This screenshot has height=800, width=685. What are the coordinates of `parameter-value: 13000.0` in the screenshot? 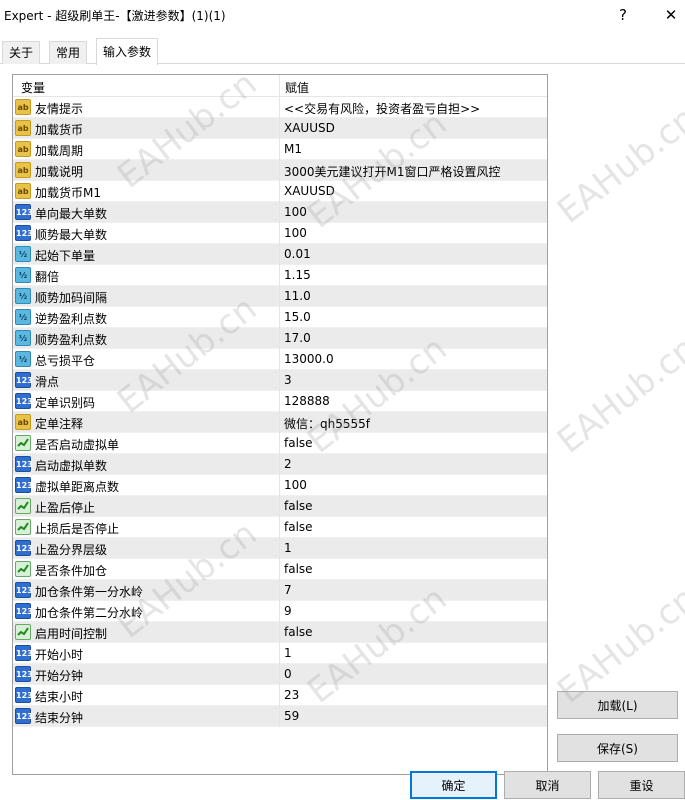 It's located at (309, 359).